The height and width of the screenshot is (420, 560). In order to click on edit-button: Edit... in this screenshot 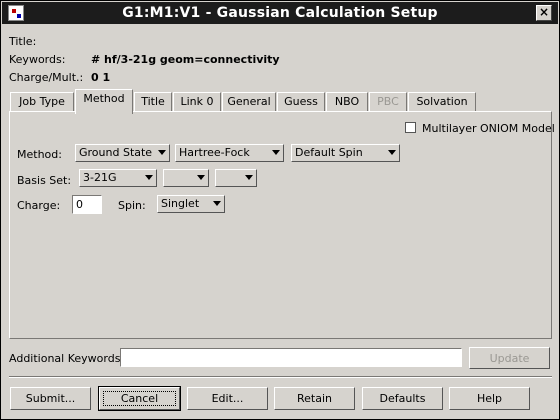, I will do `click(227, 398)`.